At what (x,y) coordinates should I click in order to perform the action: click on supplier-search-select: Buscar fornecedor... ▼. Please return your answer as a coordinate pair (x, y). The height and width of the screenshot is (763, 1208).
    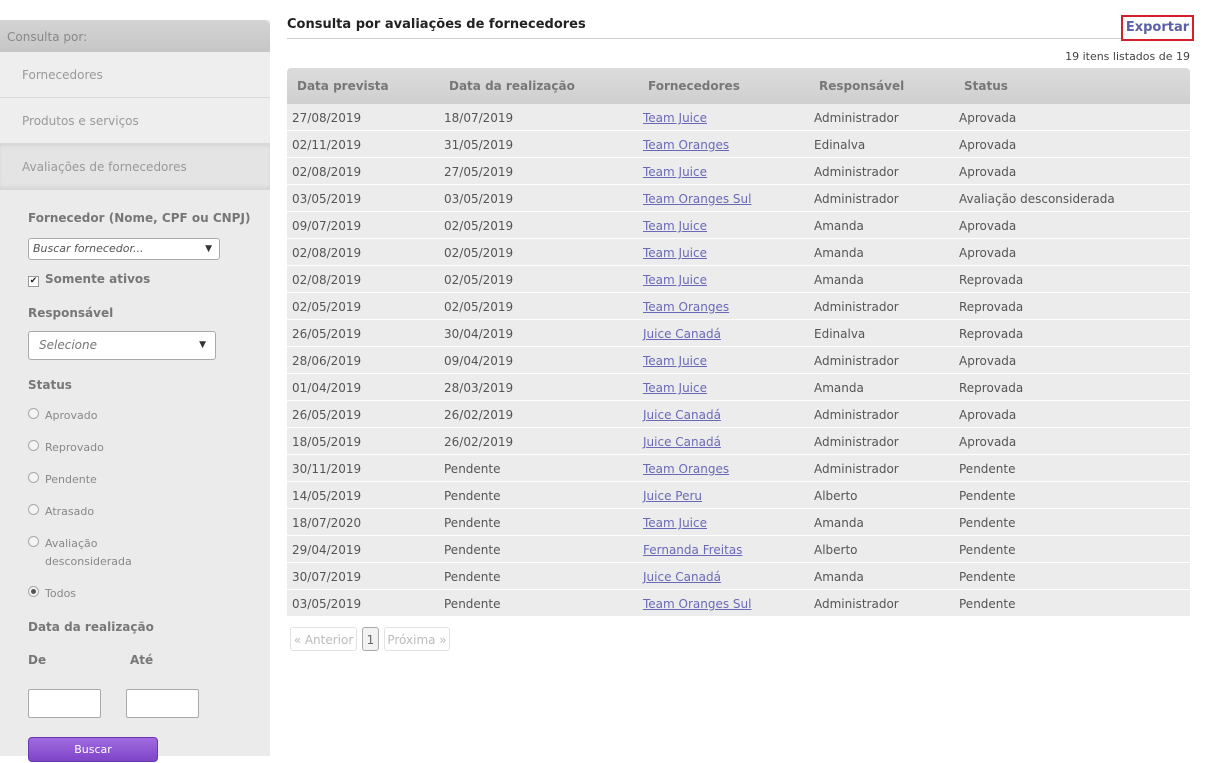
    Looking at the image, I should click on (124, 249).